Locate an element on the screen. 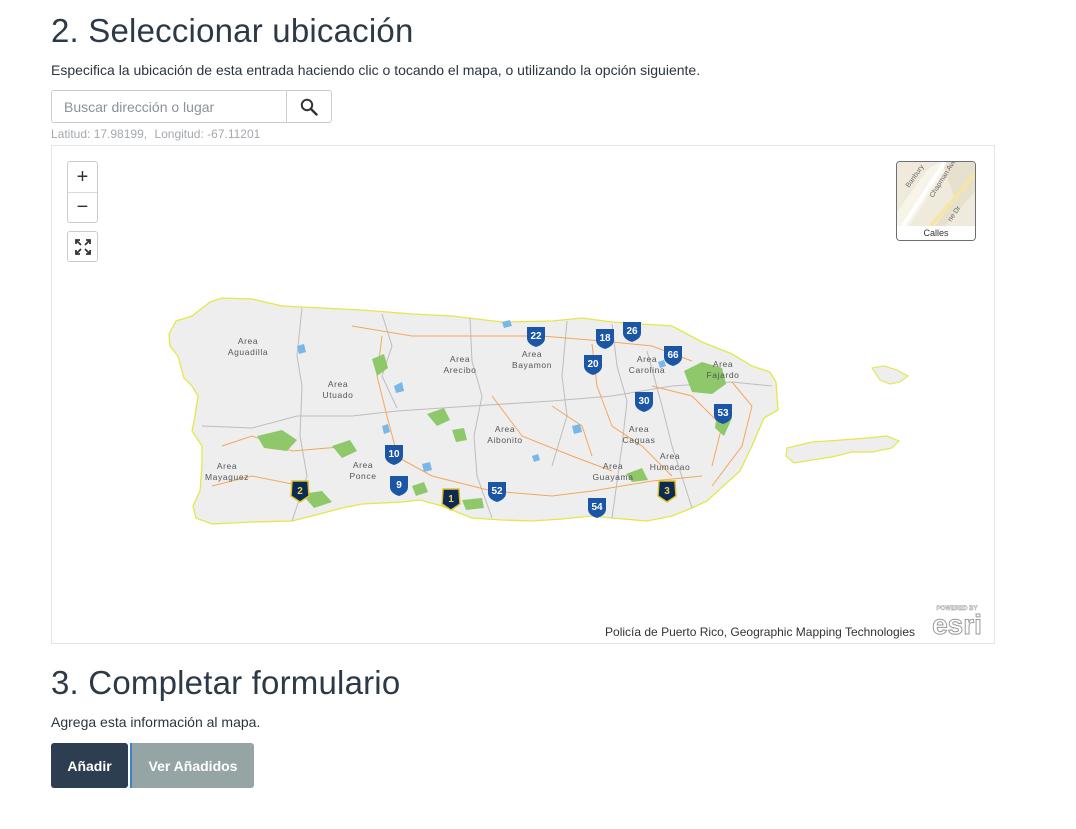 The width and height of the screenshot is (1076, 829). area-label-name: Aguadilla is located at coordinates (248, 352).